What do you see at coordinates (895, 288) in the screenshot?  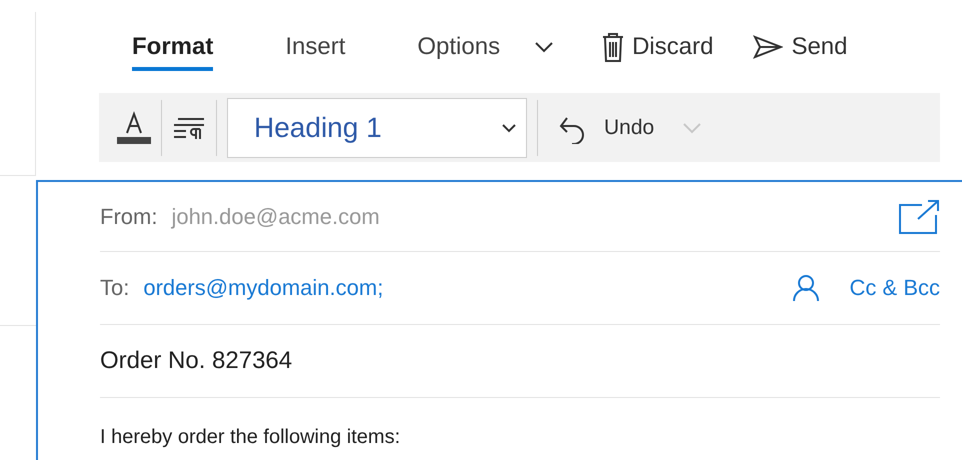 I see `cc-bcc-link: Cc & Bcc` at bounding box center [895, 288].